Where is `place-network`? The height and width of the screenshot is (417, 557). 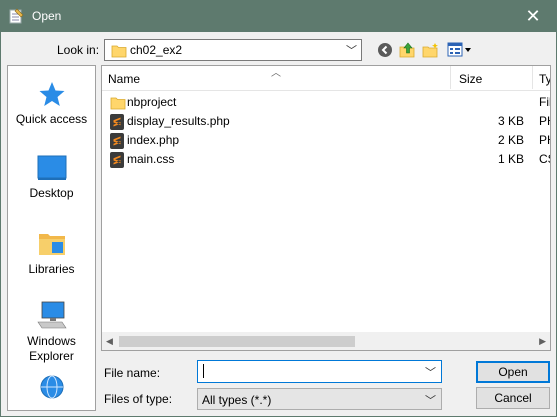 place-network is located at coordinates (51, 390).